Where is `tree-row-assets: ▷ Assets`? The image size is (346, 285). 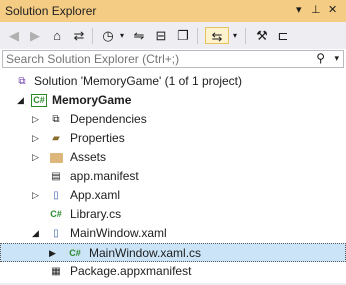 tree-row-assets: ▷ Assets is located at coordinates (173, 157).